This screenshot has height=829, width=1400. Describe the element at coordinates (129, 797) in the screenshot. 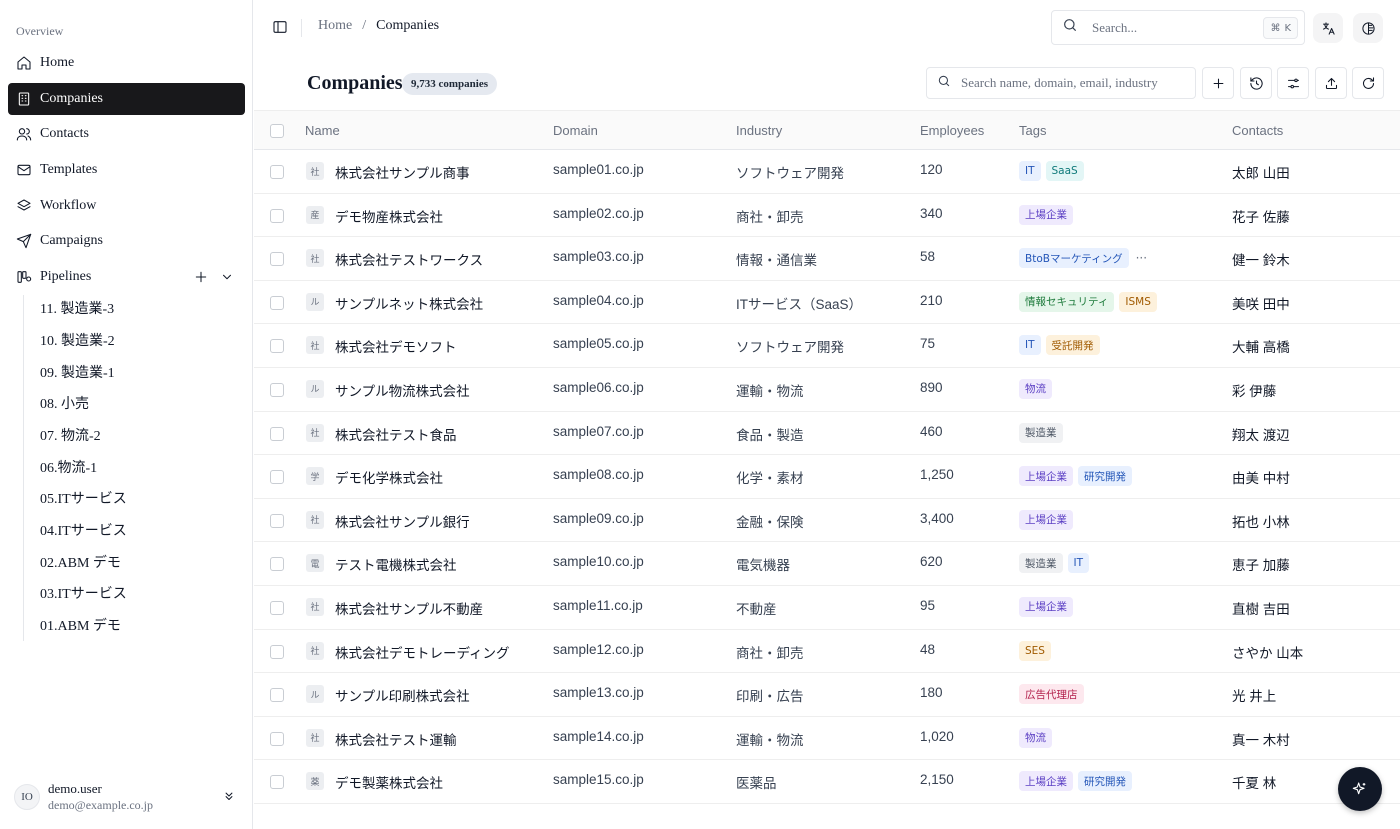

I see `user-menu: IO demo.user demo@example.co.jp` at that location.